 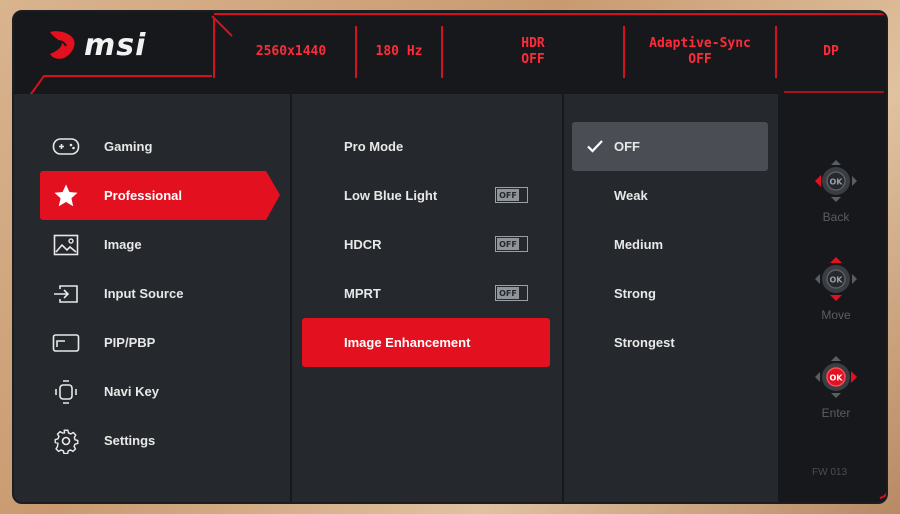 What do you see at coordinates (426, 244) in the screenshot?
I see `submenu-item-hdcr: HDCR OFF` at bounding box center [426, 244].